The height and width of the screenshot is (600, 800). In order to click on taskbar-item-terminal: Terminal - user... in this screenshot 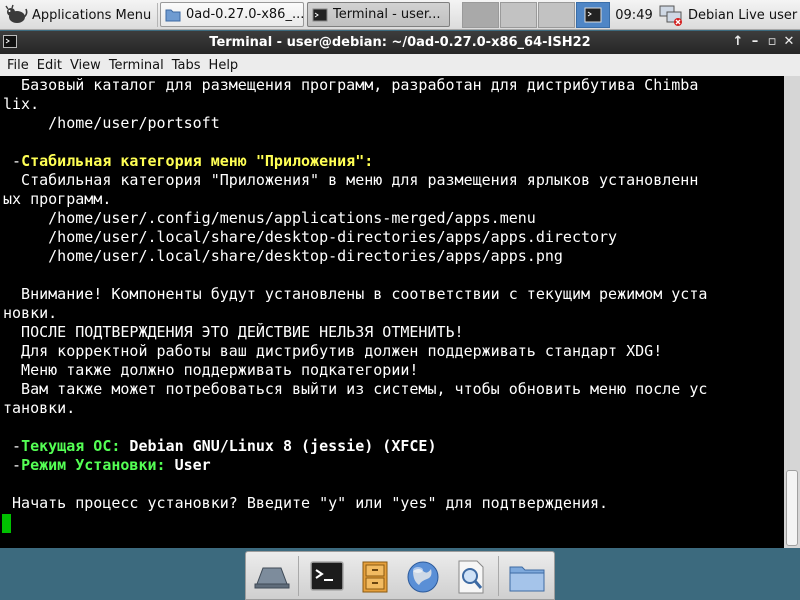, I will do `click(378, 14)`.